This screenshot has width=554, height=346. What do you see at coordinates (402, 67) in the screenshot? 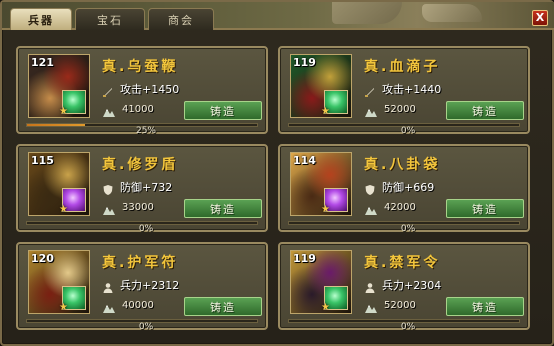
I see `item-name: 真.血滴子` at bounding box center [402, 67].